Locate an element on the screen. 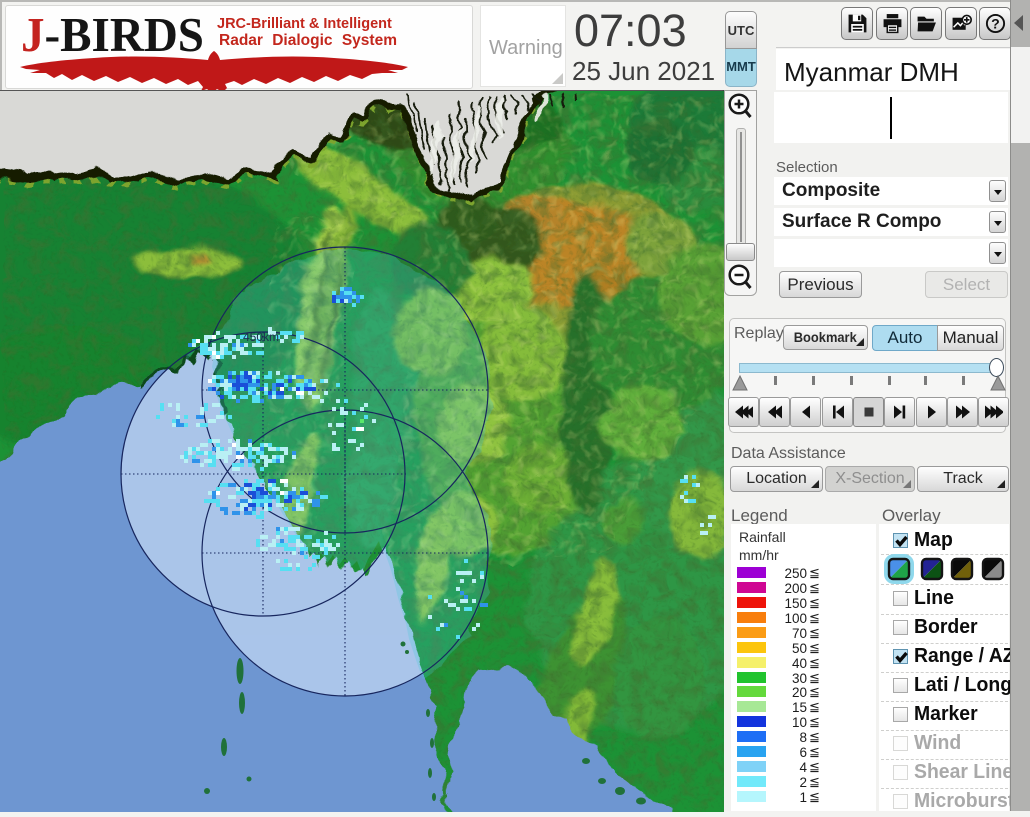  svg-text: 450km is located at coordinates (261, 337).